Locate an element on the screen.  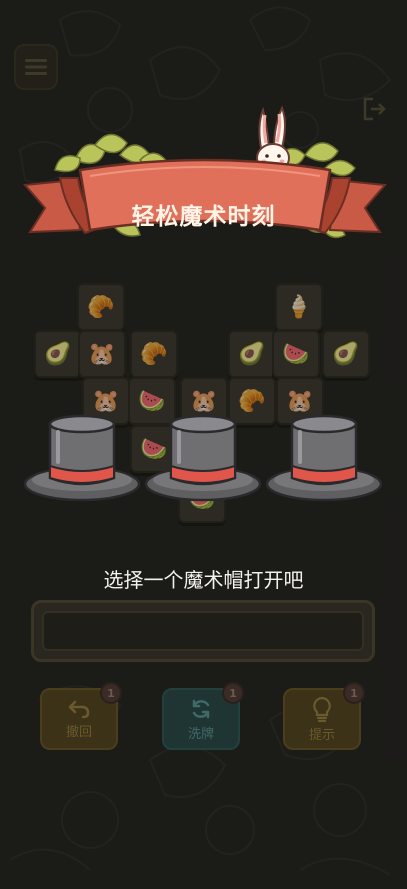
prompt-text: 选择一个魔术帽打开吧 is located at coordinates (203, 580).